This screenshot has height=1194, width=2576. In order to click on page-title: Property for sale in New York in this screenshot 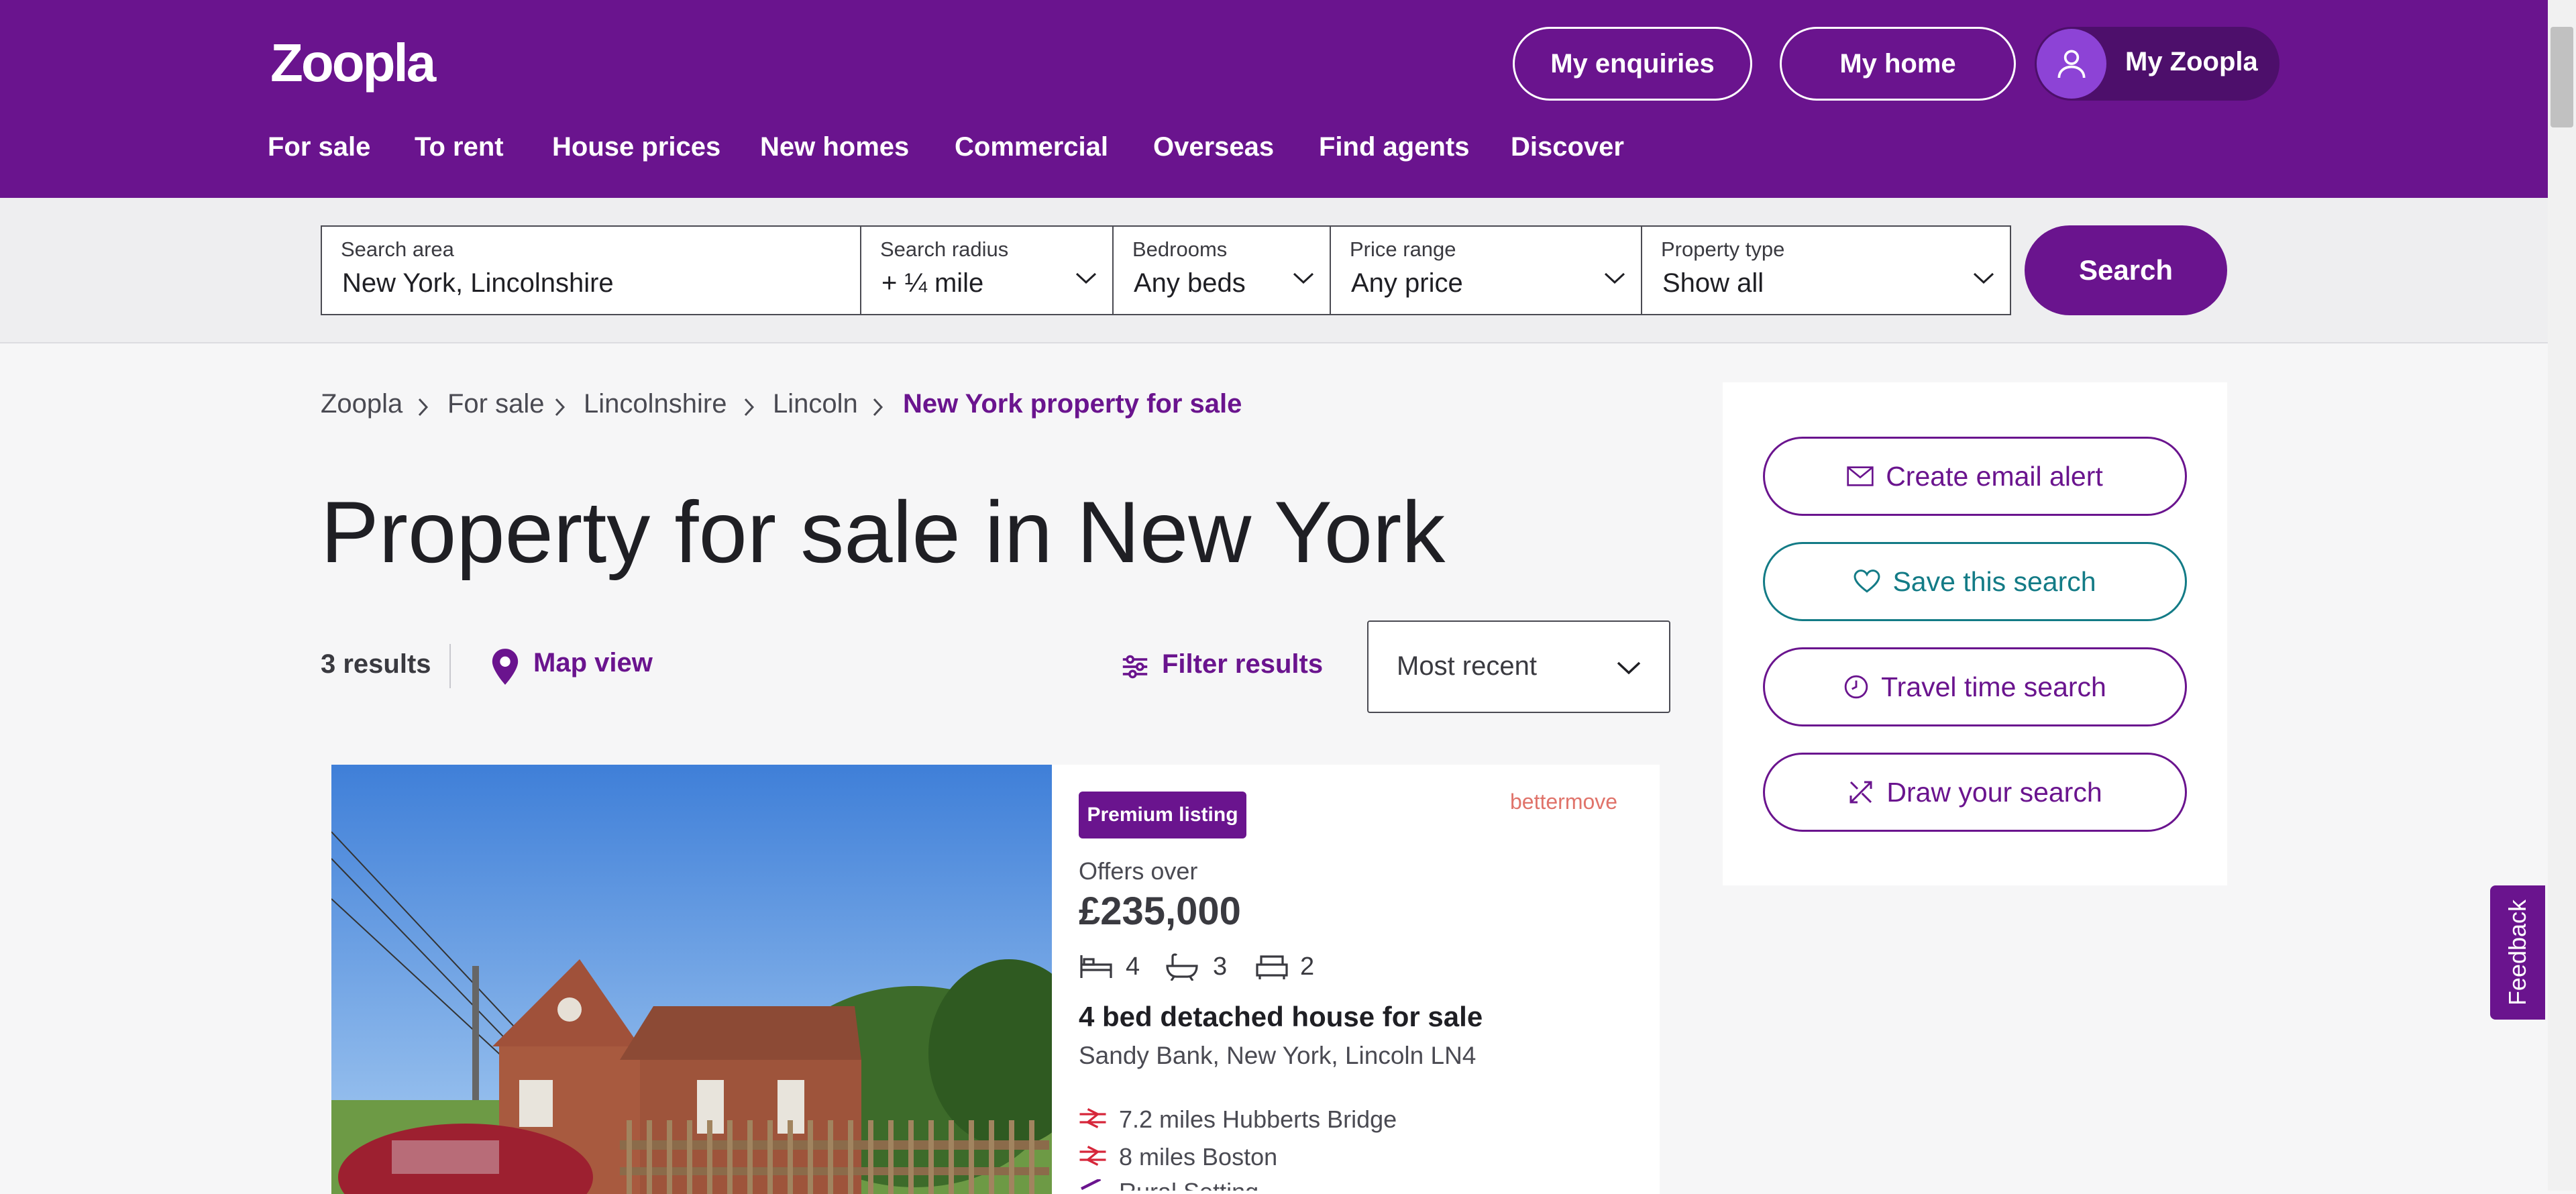, I will do `click(883, 532)`.